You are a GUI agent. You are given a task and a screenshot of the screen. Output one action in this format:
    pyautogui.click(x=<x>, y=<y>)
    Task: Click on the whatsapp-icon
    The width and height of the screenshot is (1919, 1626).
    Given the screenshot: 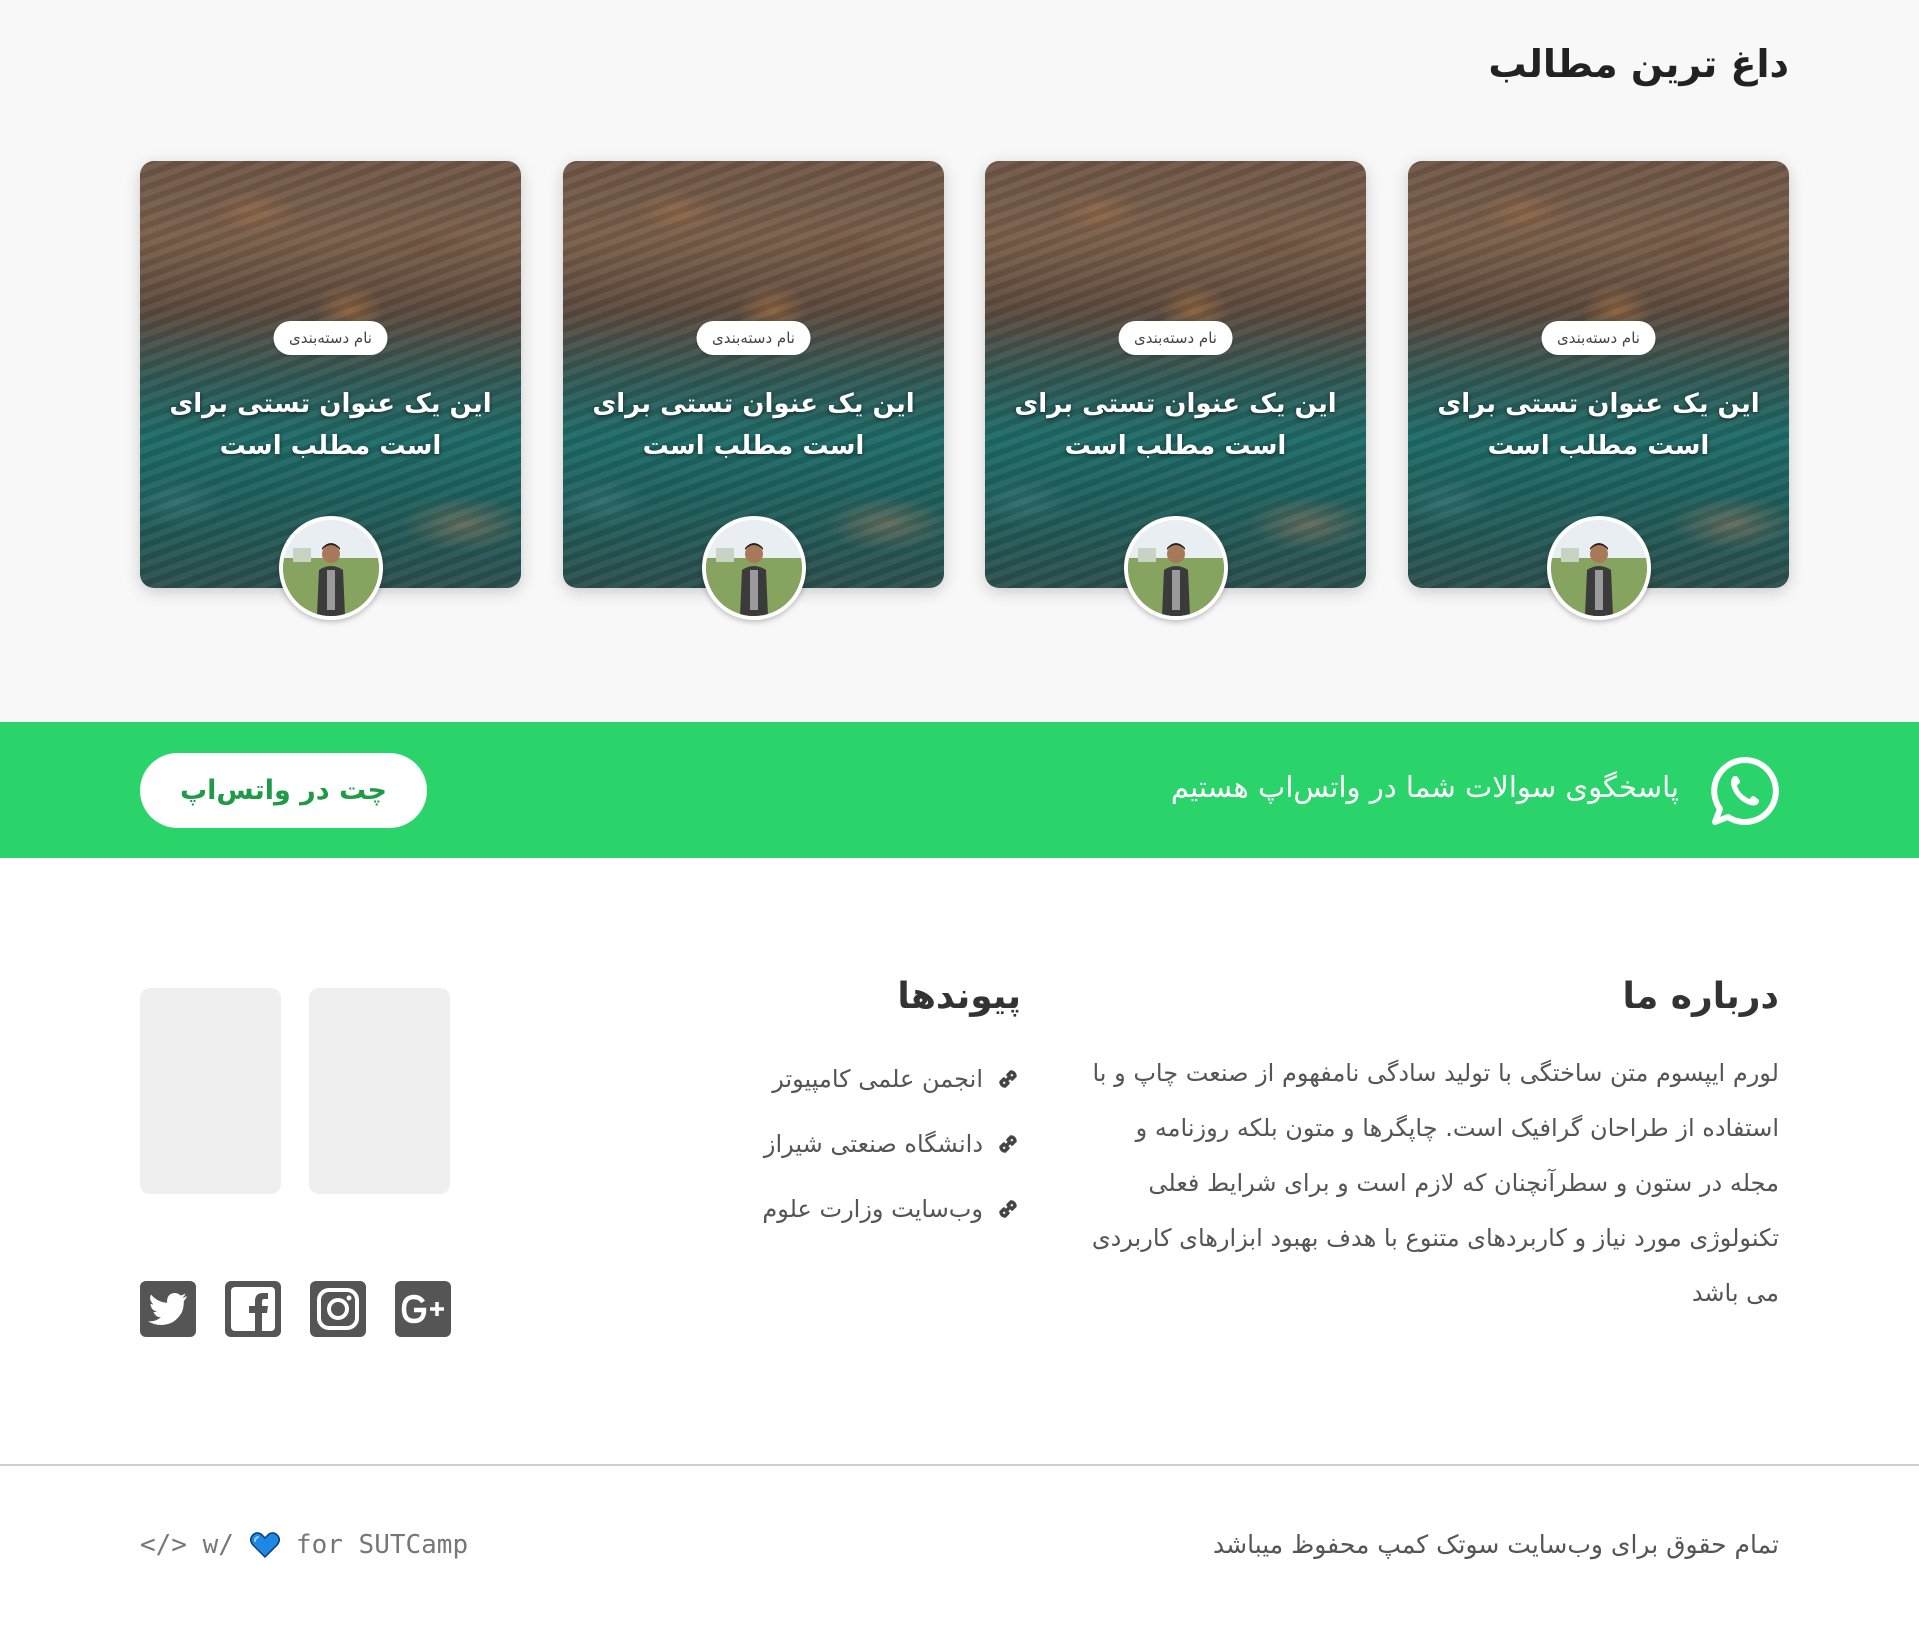 What is the action you would take?
    pyautogui.click(x=1745, y=791)
    